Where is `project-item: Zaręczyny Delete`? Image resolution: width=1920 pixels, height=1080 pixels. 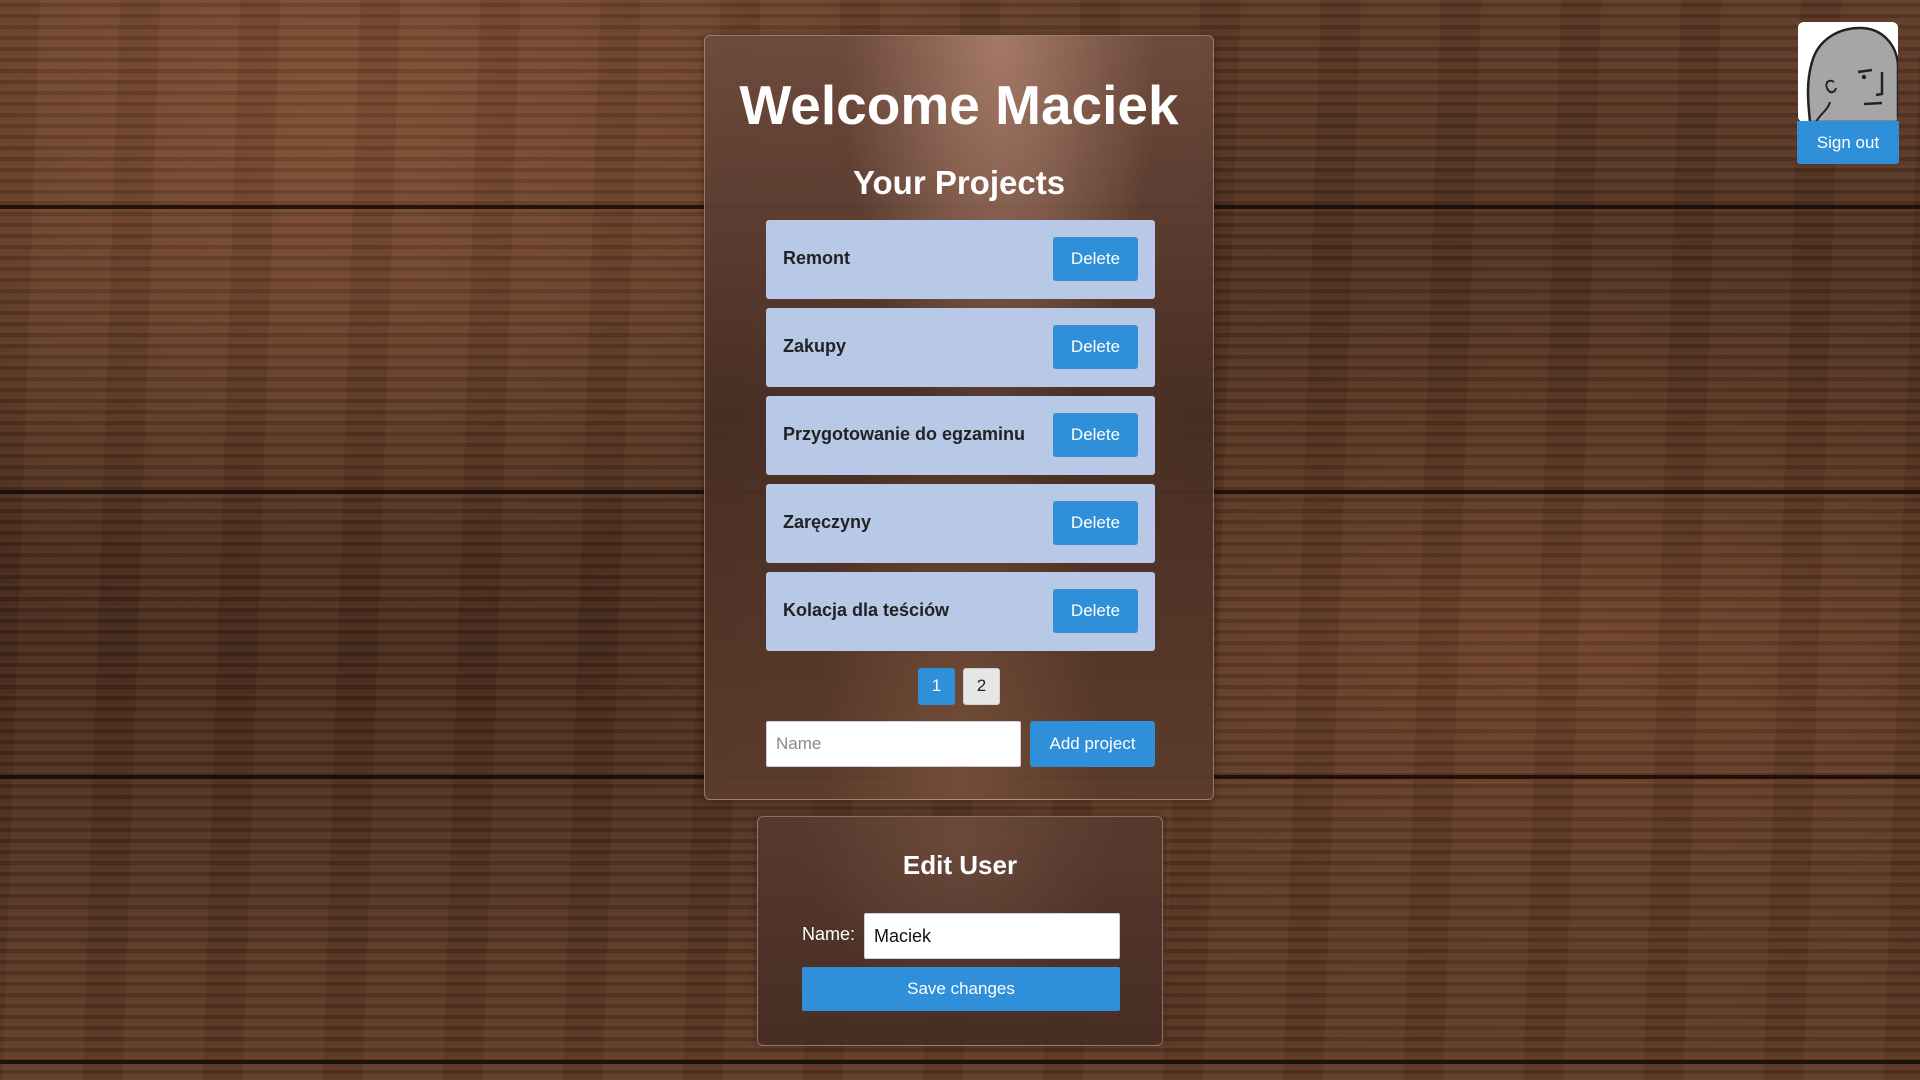 project-item: Zaręczyny Delete is located at coordinates (960, 523).